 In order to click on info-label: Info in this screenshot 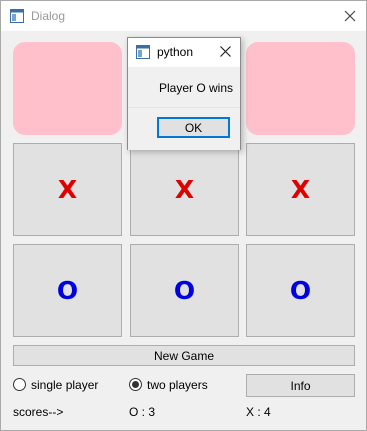, I will do `click(300, 385)`.